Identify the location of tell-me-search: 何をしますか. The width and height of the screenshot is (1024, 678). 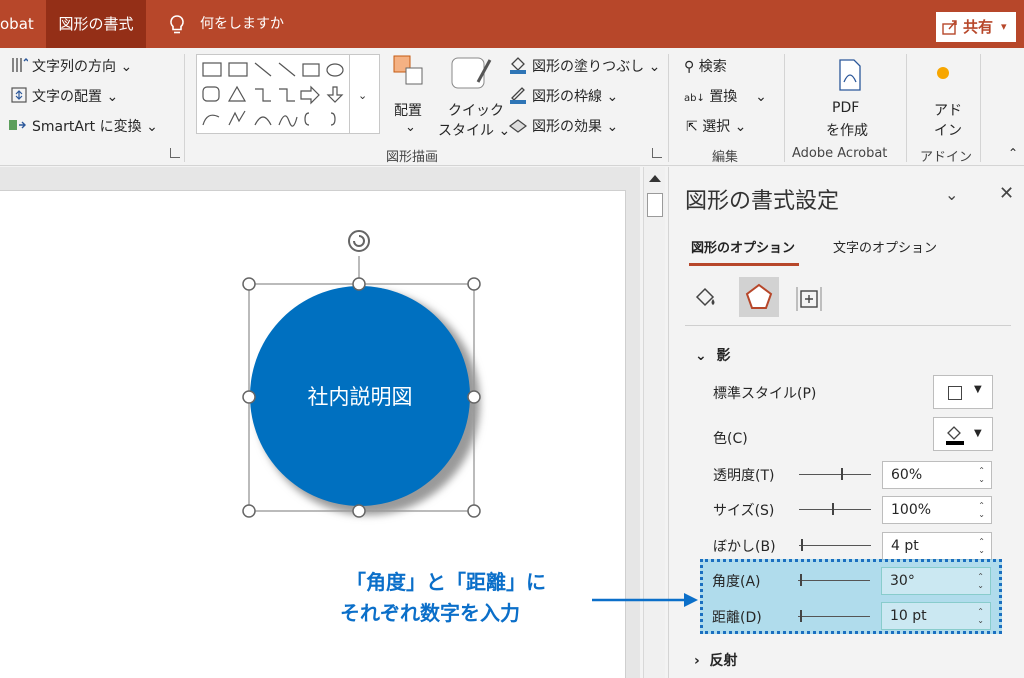
(242, 24).